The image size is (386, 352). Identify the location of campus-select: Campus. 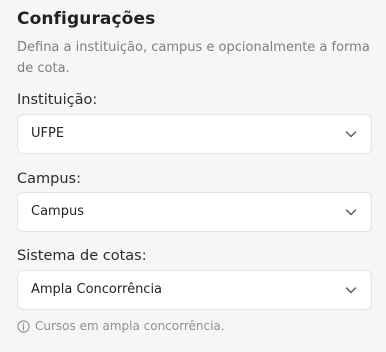
(194, 212).